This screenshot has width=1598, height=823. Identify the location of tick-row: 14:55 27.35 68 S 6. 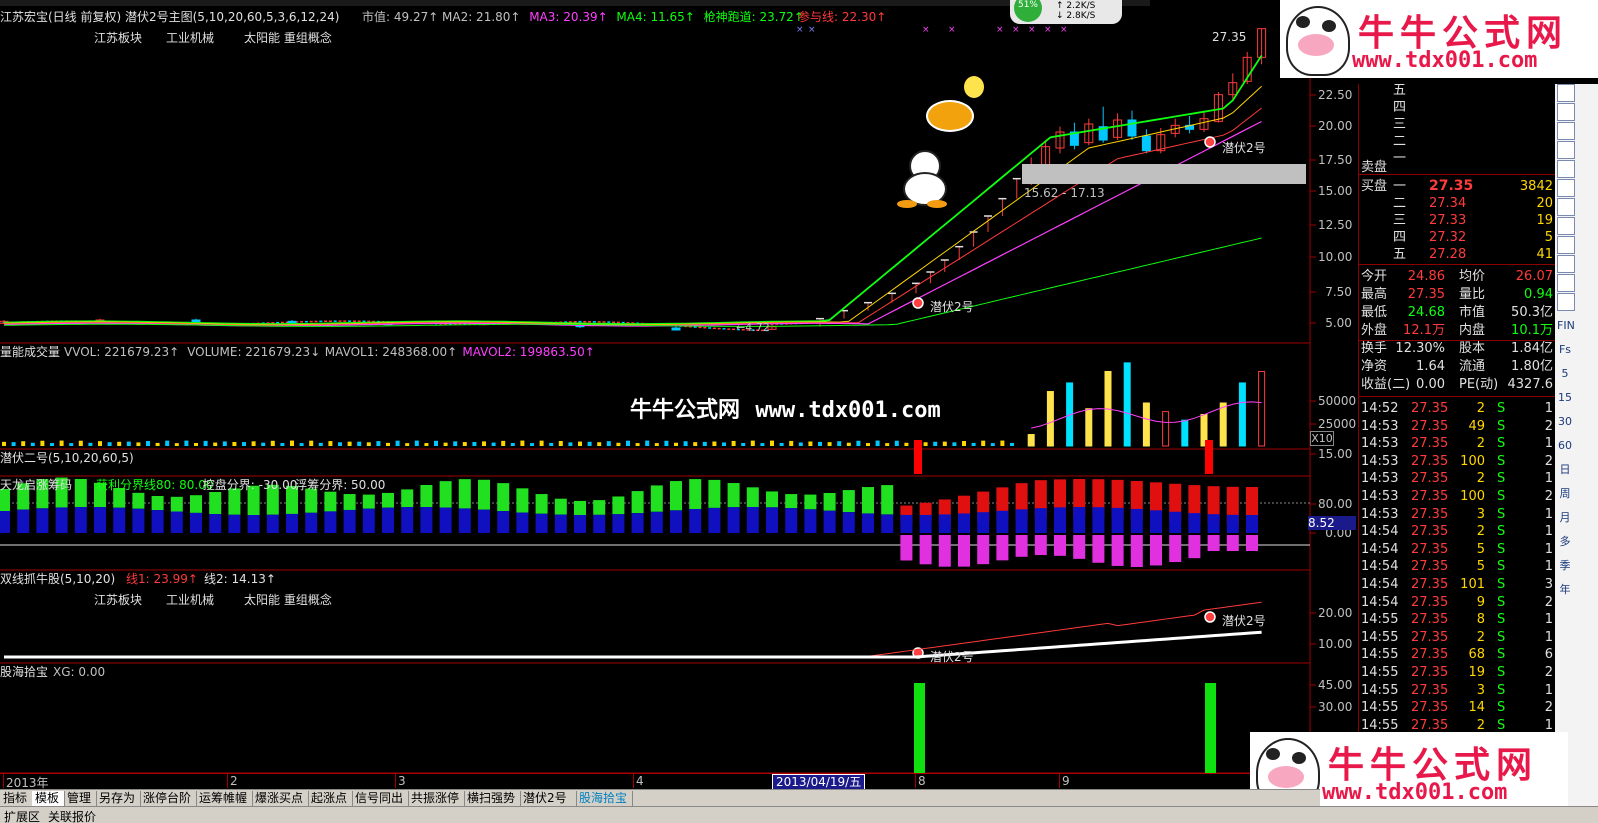
(1457, 654).